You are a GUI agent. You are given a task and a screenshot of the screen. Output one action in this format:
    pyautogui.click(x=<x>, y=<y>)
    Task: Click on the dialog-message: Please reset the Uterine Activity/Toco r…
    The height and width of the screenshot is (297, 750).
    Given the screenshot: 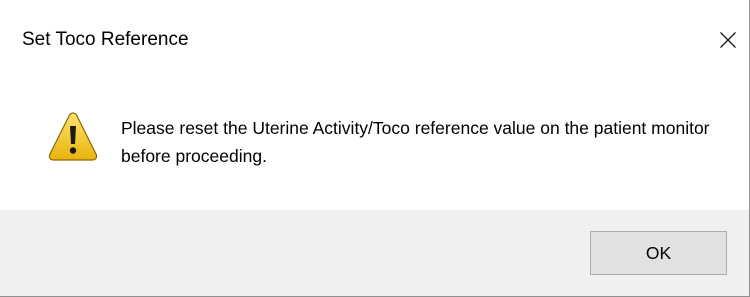 What is the action you would take?
    pyautogui.click(x=415, y=142)
    